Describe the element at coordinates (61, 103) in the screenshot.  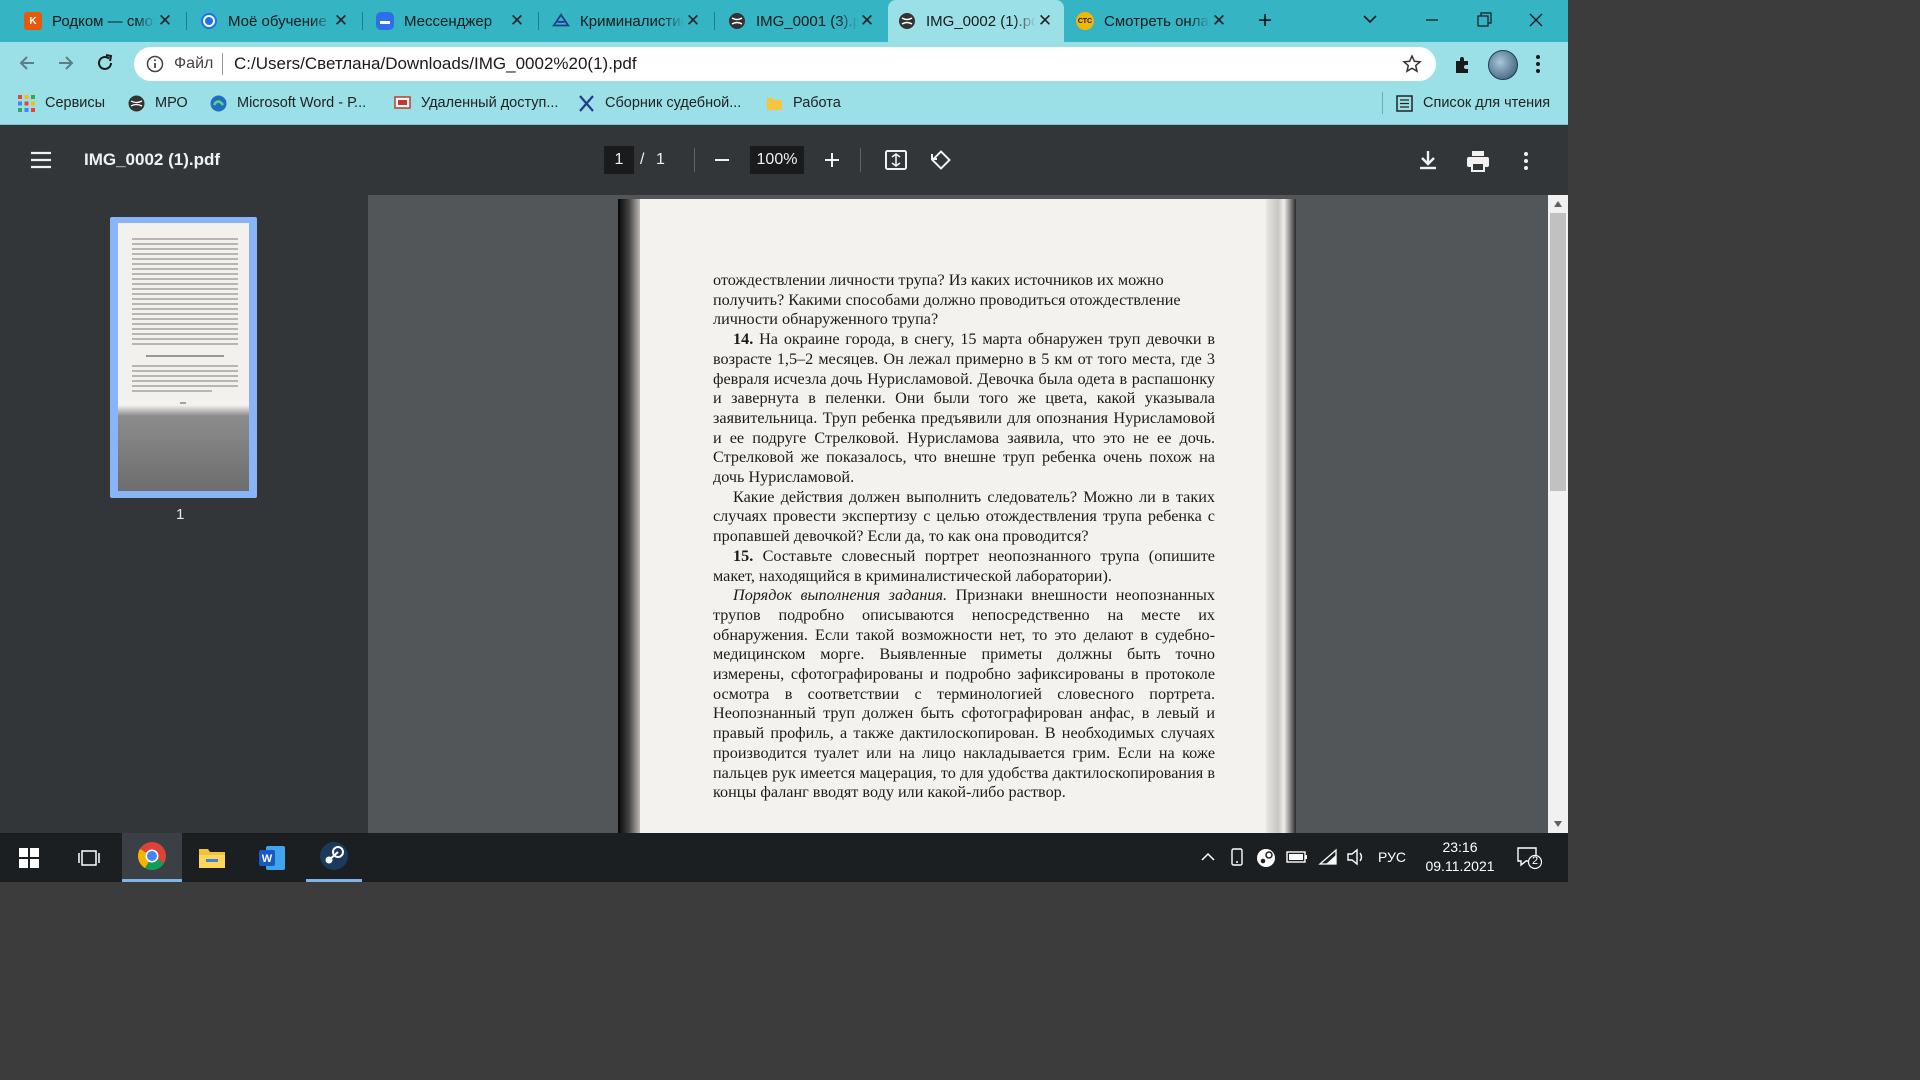
I see `bookmark-services: Сервисы` at that location.